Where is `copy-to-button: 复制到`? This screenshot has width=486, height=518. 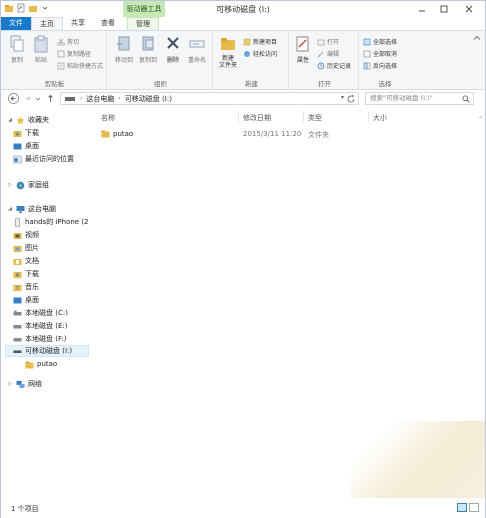
copy-to-button: 复制到 is located at coordinates (148, 49).